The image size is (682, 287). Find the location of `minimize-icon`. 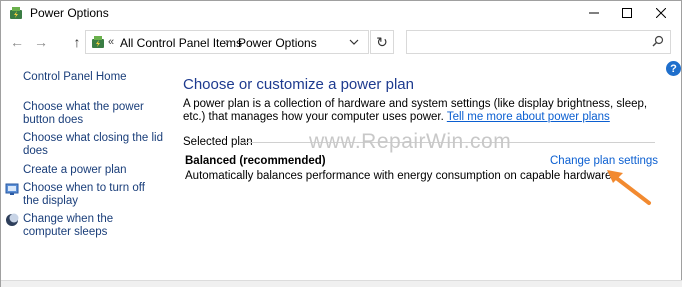

minimize-icon is located at coordinates (594, 13).